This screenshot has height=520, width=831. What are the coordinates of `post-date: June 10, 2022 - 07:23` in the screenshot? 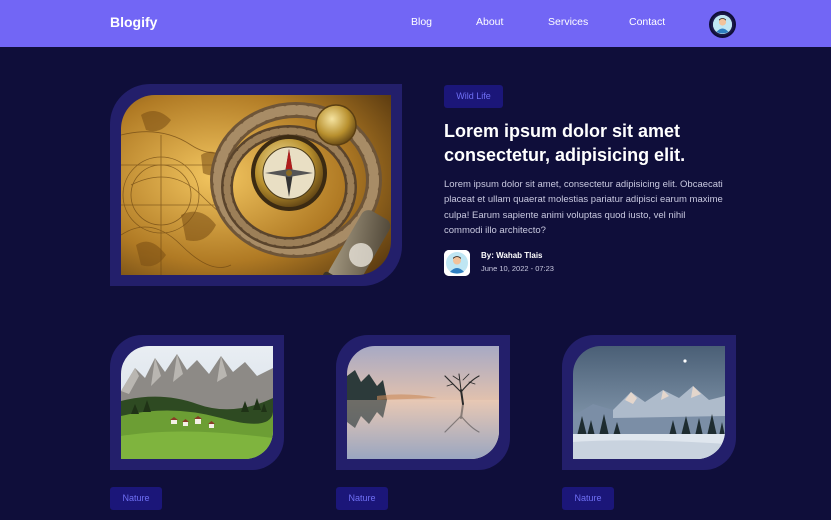 It's located at (517, 268).